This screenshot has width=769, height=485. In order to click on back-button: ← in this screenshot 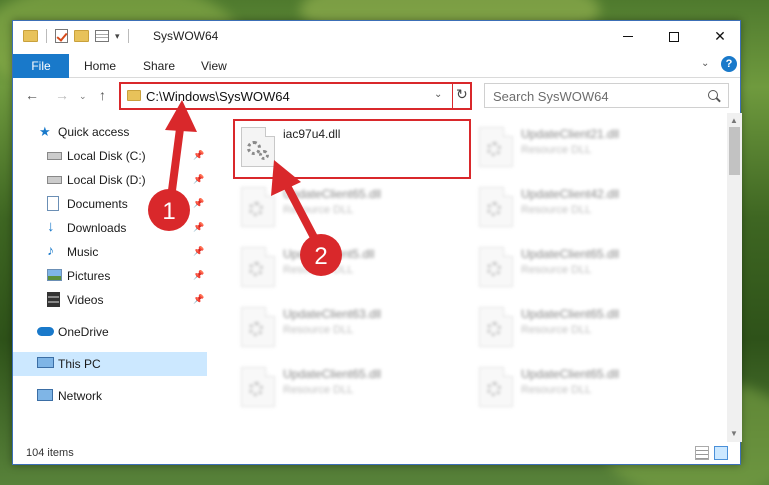, I will do `click(32, 95)`.